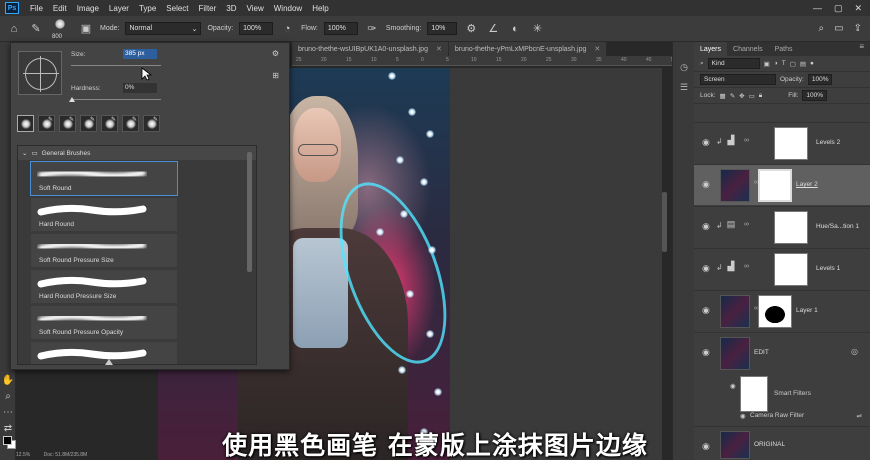 The image size is (870, 460). Describe the element at coordinates (664, 222) in the screenshot. I see `canvas-scrollbar` at that location.